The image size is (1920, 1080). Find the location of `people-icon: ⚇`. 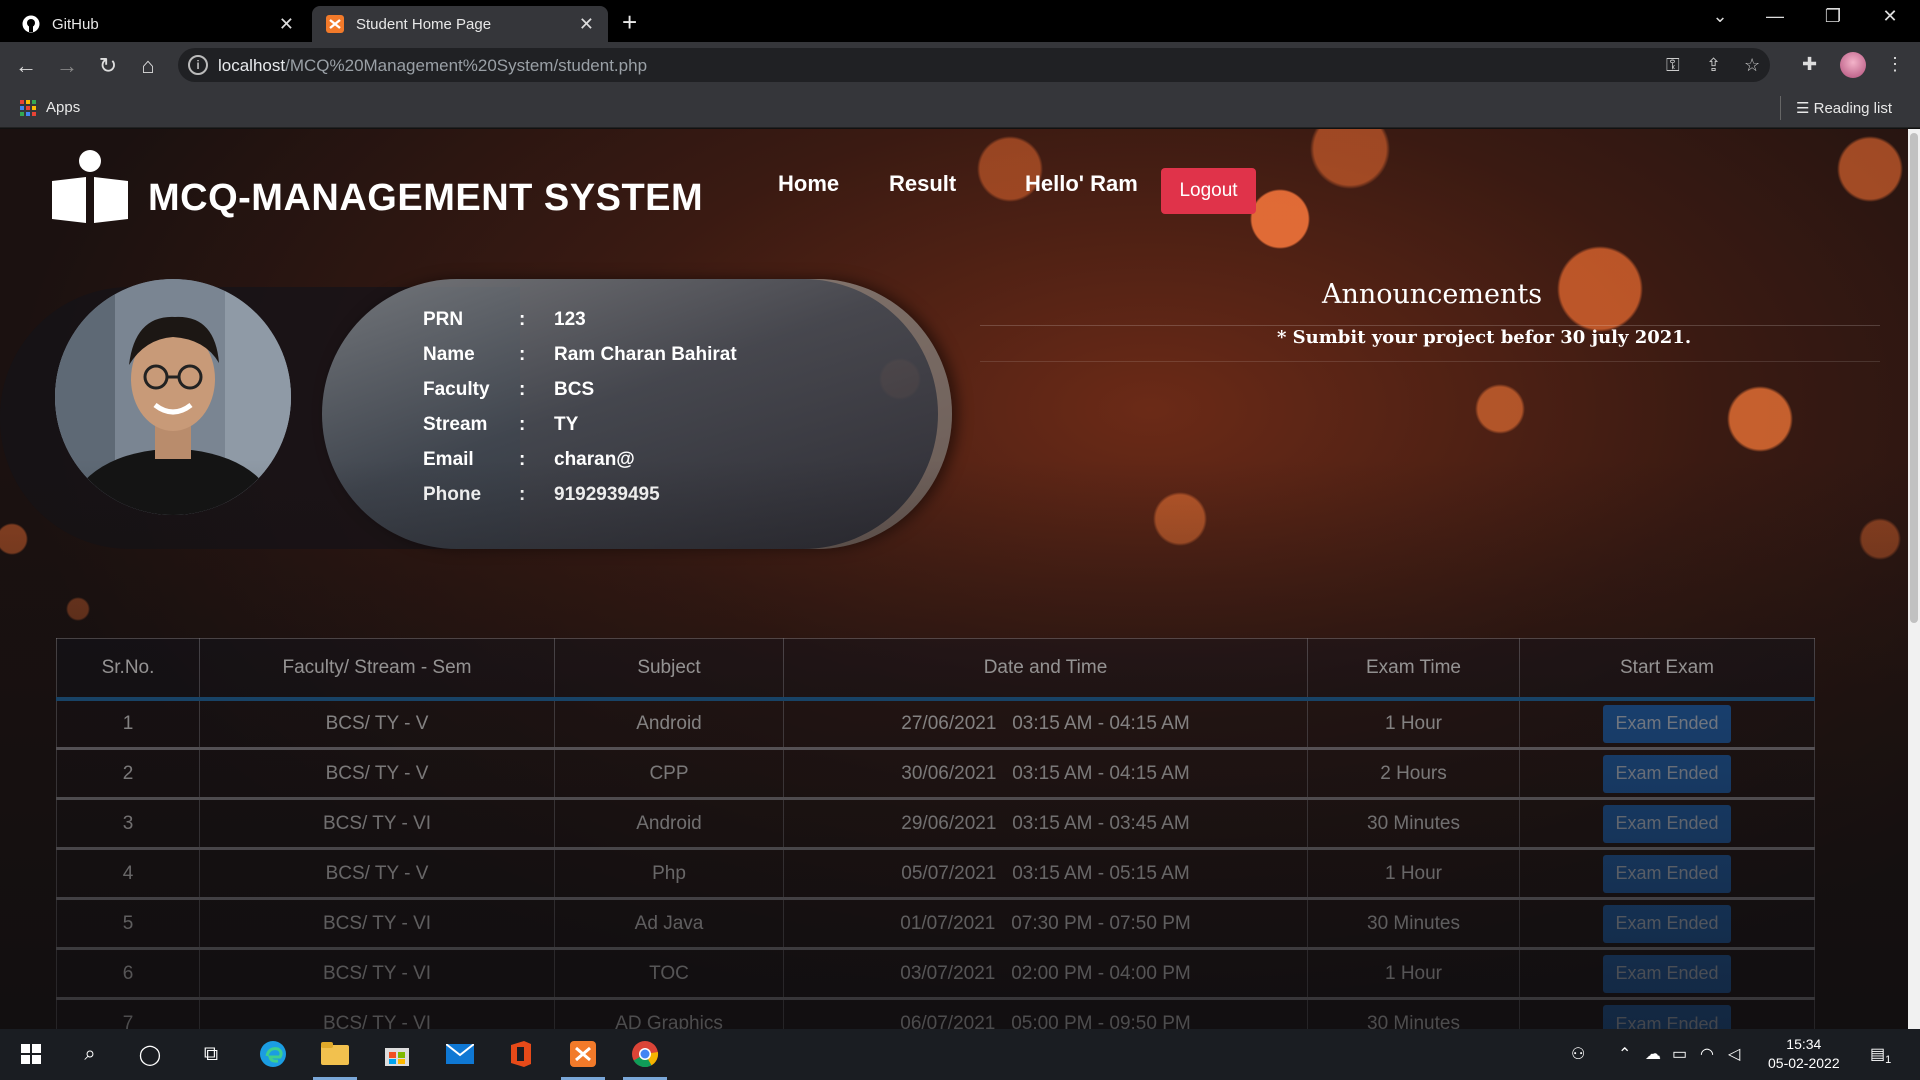

people-icon: ⚇ is located at coordinates (1578, 1054).